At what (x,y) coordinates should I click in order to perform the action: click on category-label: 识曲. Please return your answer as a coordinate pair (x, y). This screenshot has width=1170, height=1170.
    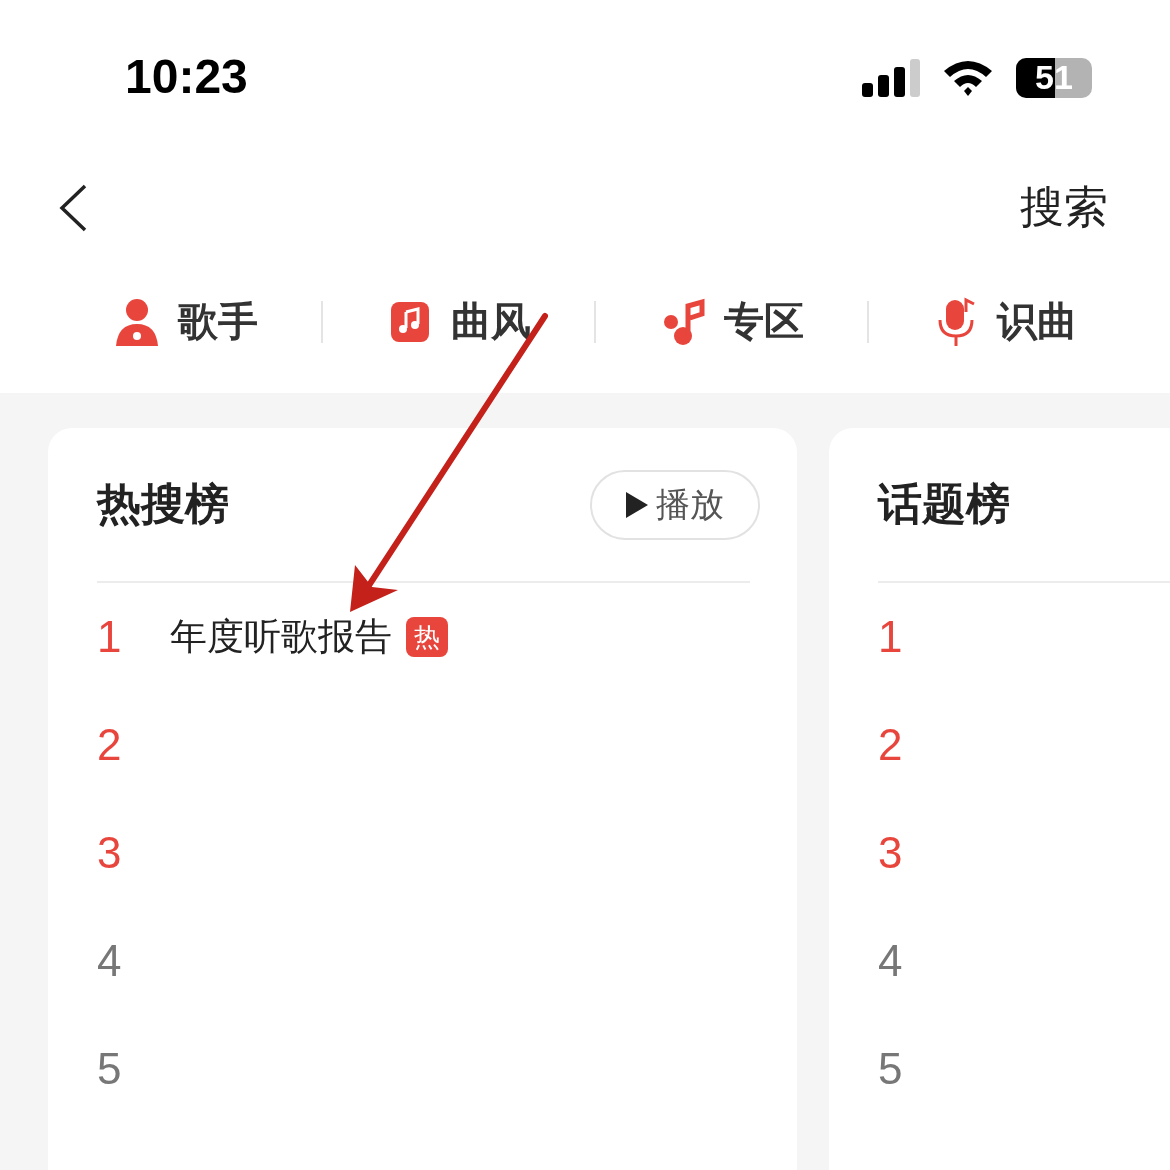
    Looking at the image, I should click on (1036, 321).